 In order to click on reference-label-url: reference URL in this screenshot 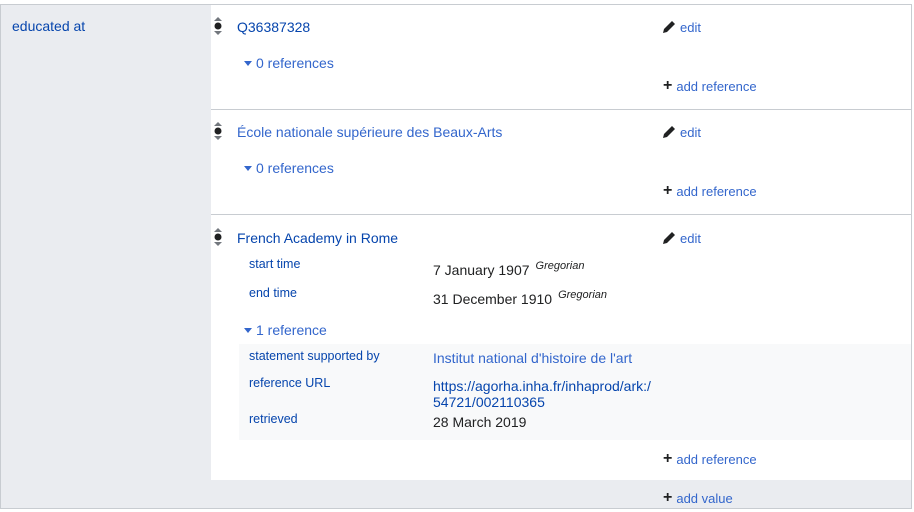, I will do `click(289, 383)`.